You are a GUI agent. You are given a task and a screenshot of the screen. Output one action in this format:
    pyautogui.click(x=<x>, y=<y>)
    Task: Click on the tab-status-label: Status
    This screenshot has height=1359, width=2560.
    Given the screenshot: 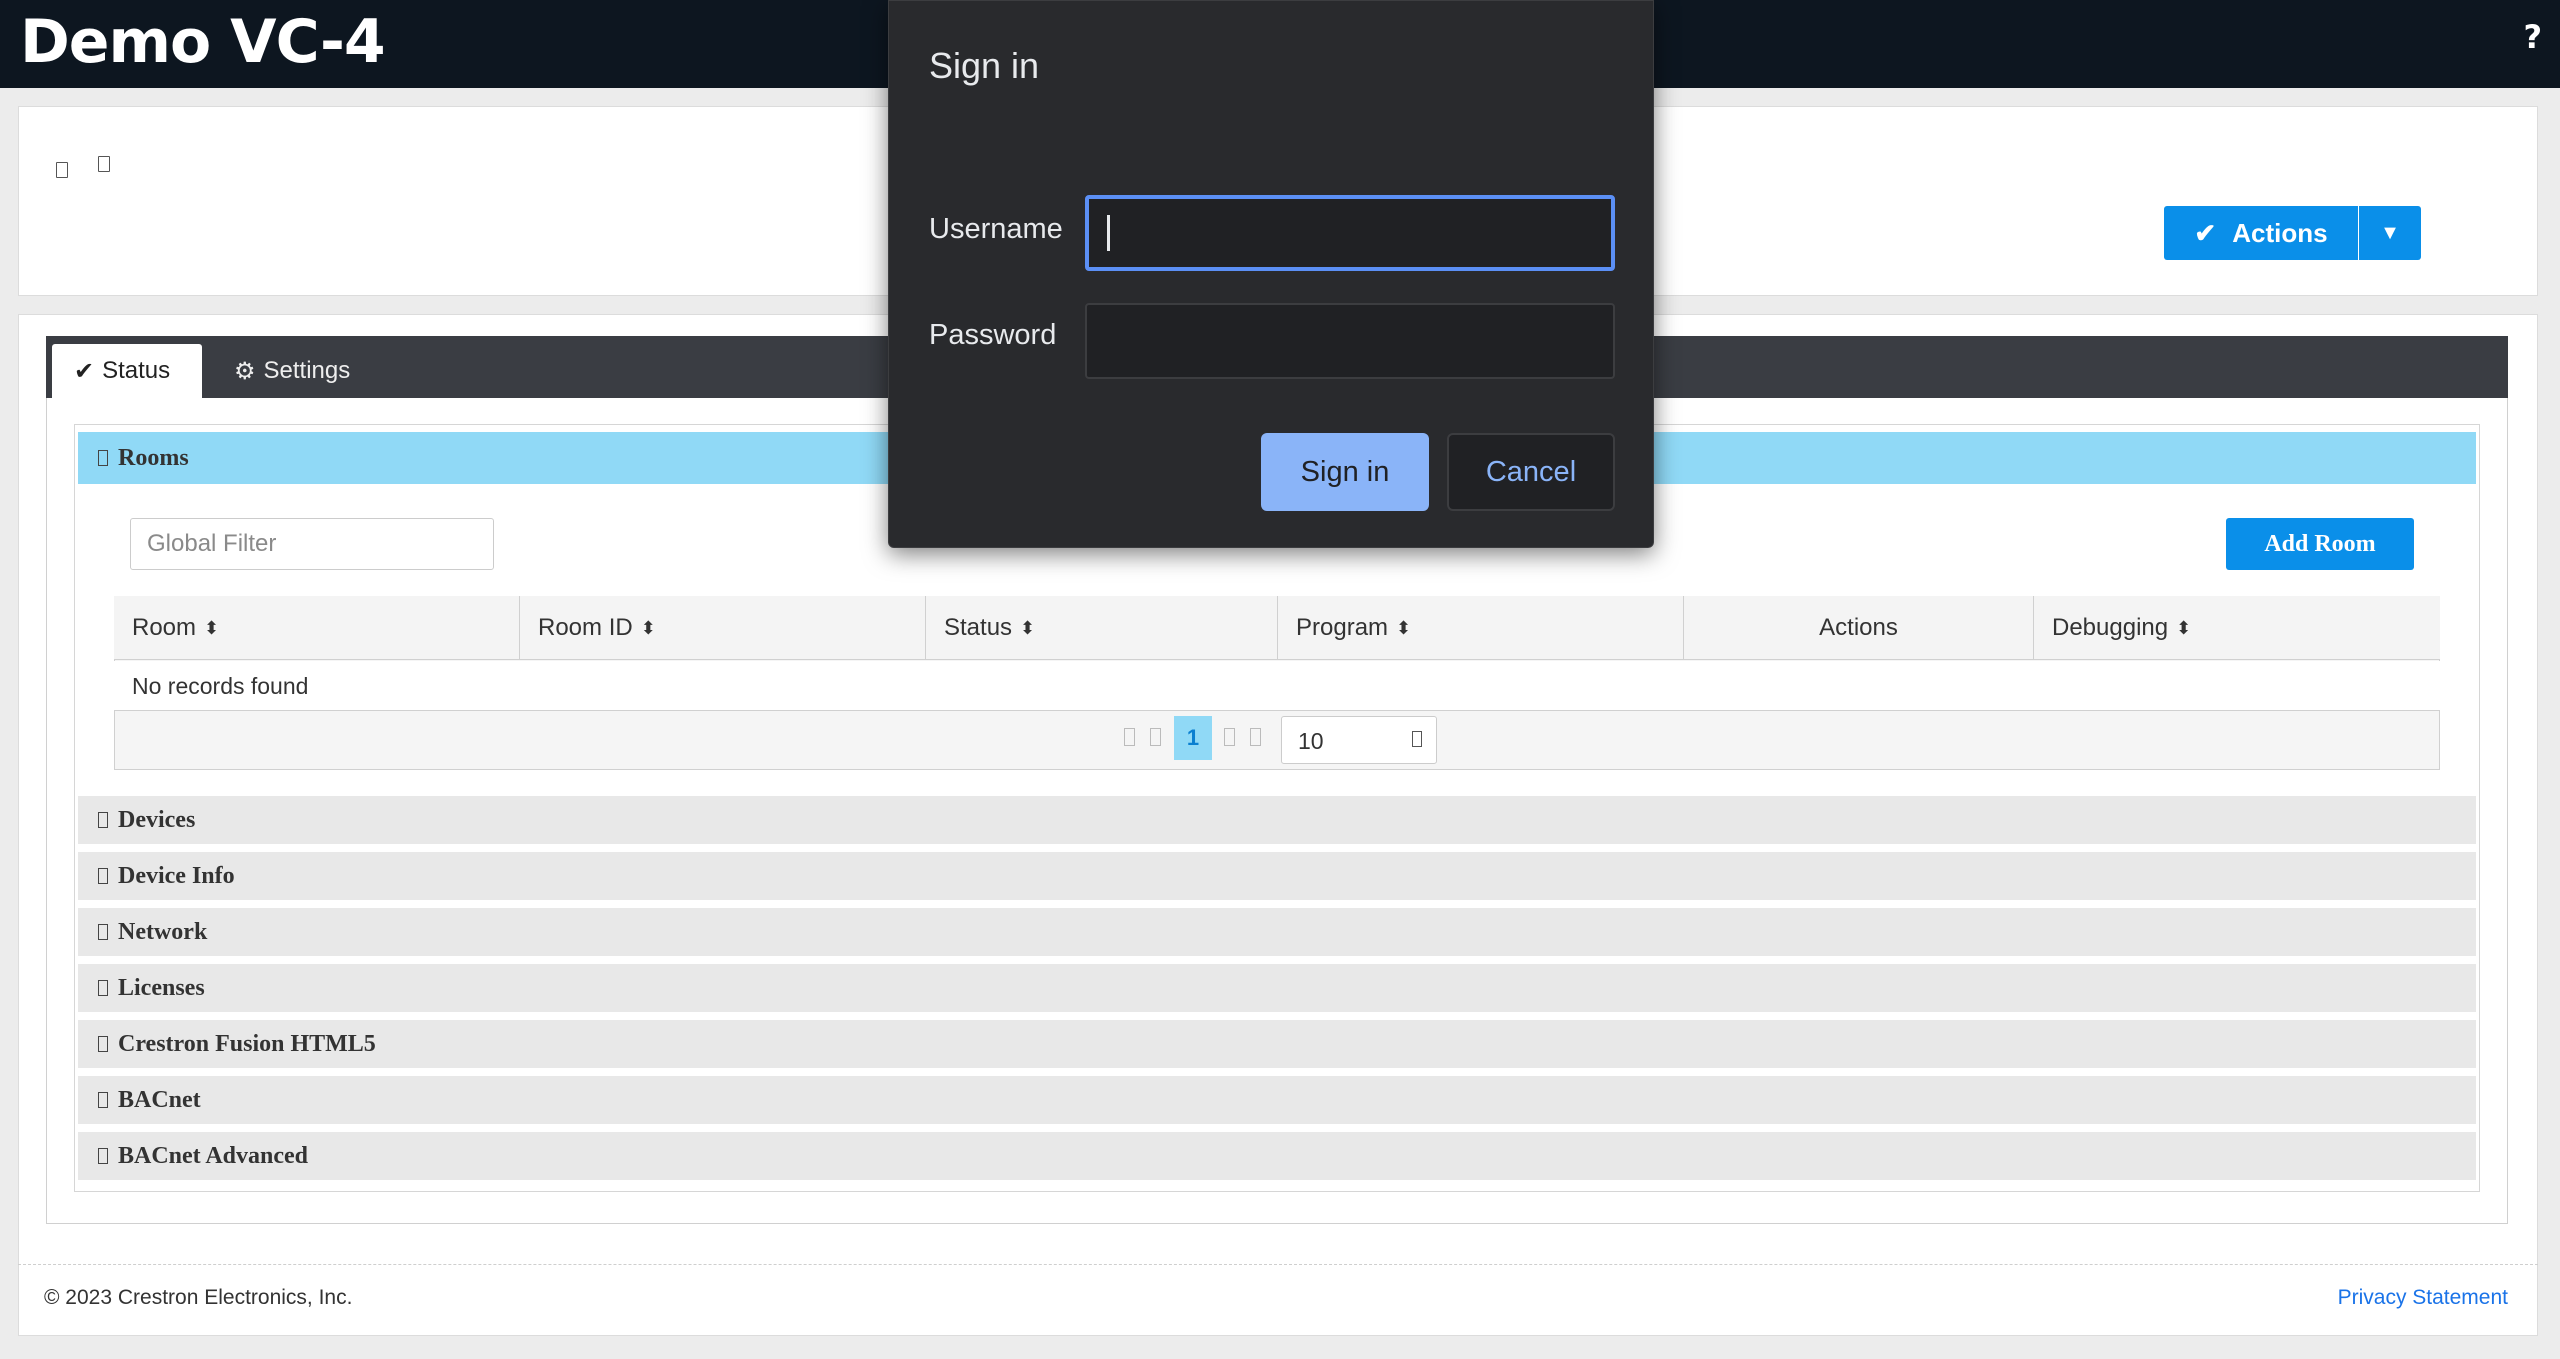 What is the action you would take?
    pyautogui.click(x=136, y=370)
    